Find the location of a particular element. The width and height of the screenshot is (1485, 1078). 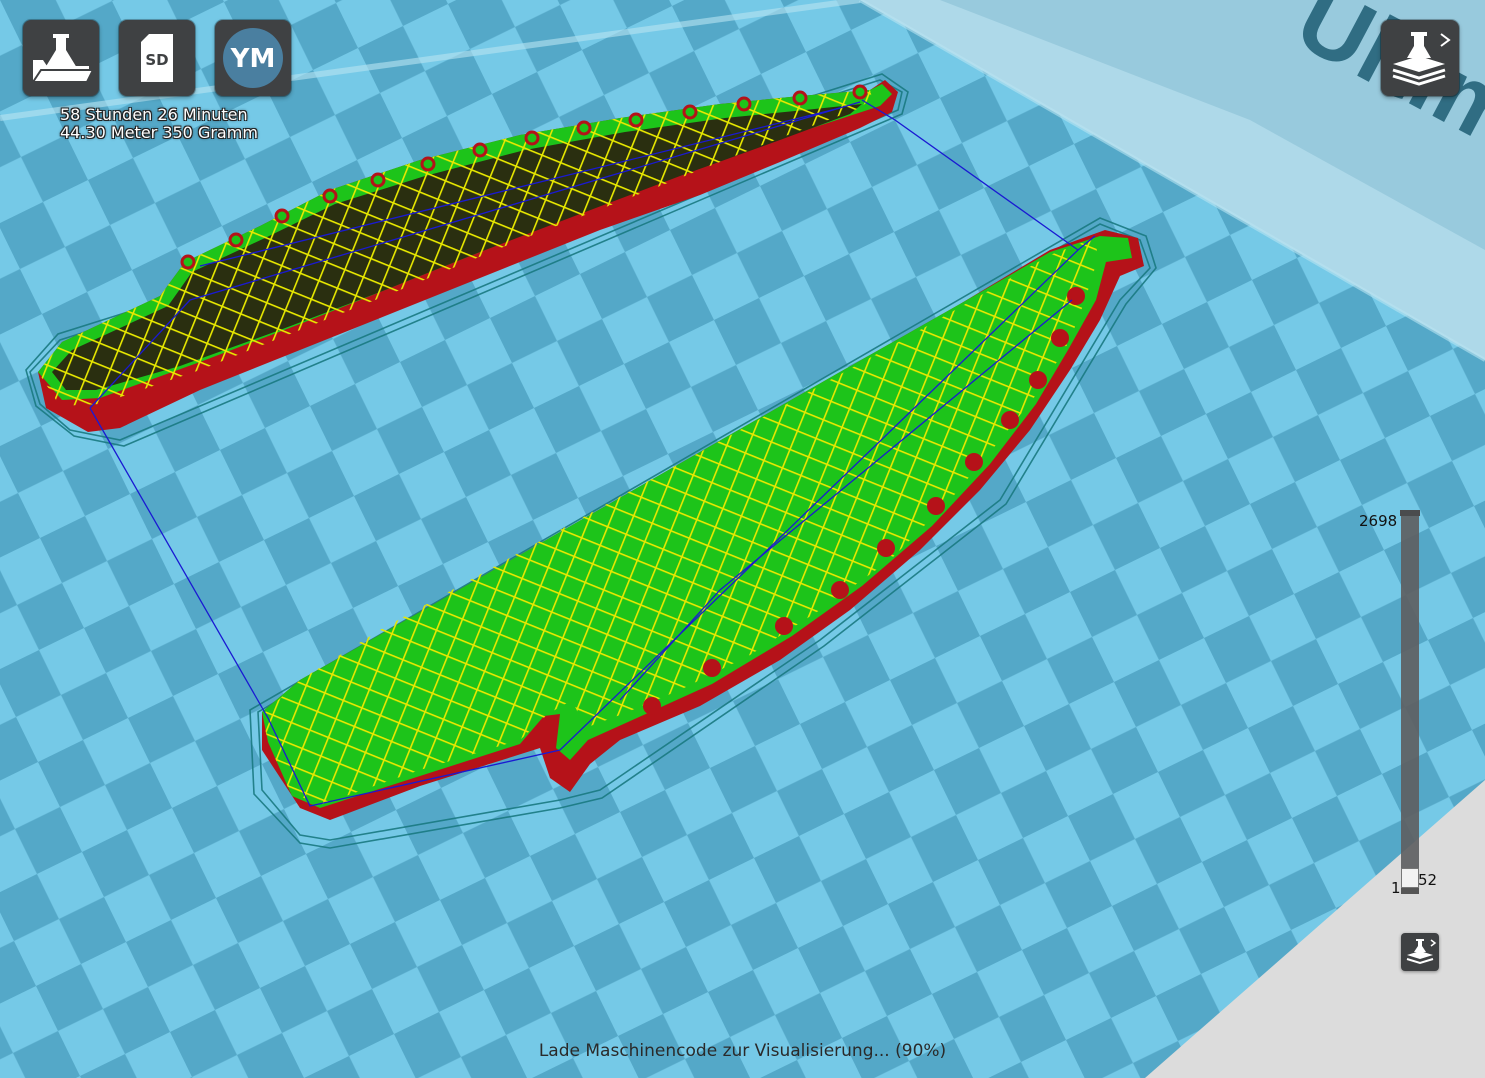

youmagine-icon: YM is located at coordinates (253, 58).